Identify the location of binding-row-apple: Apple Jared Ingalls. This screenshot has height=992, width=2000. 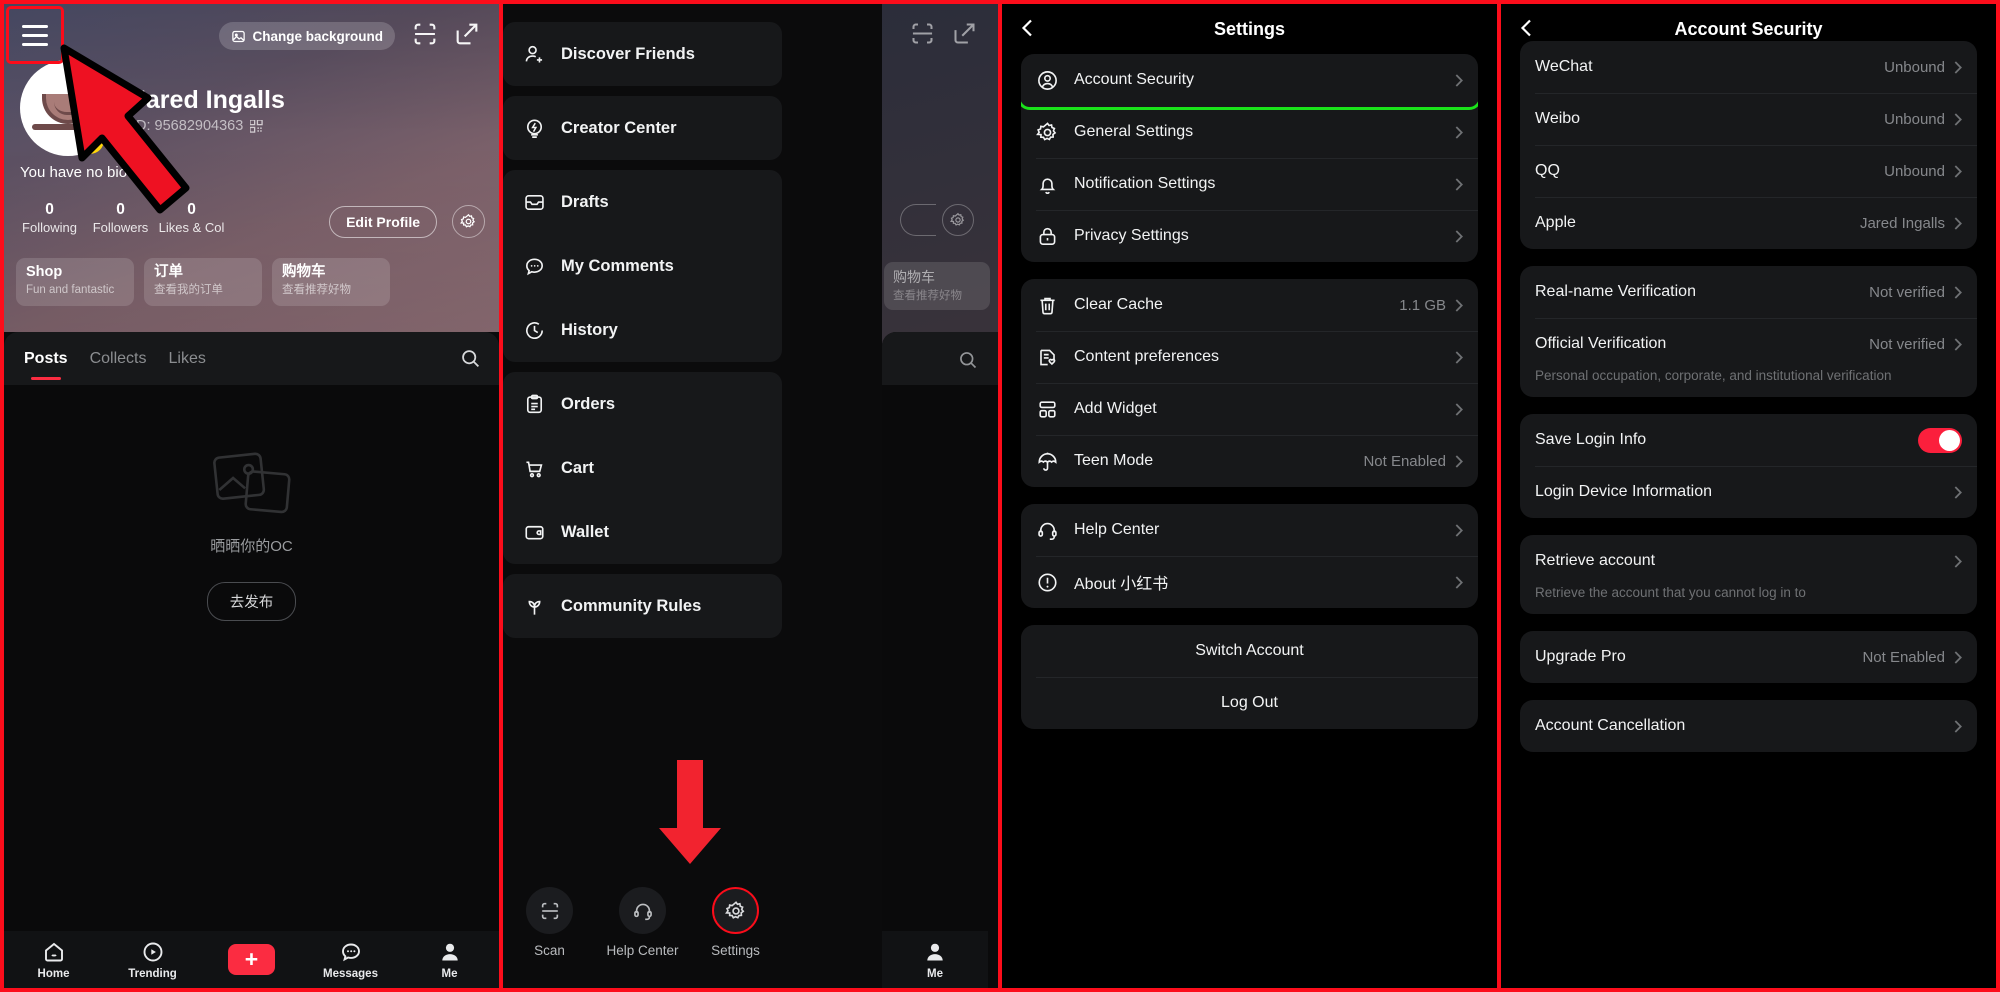
(1748, 223).